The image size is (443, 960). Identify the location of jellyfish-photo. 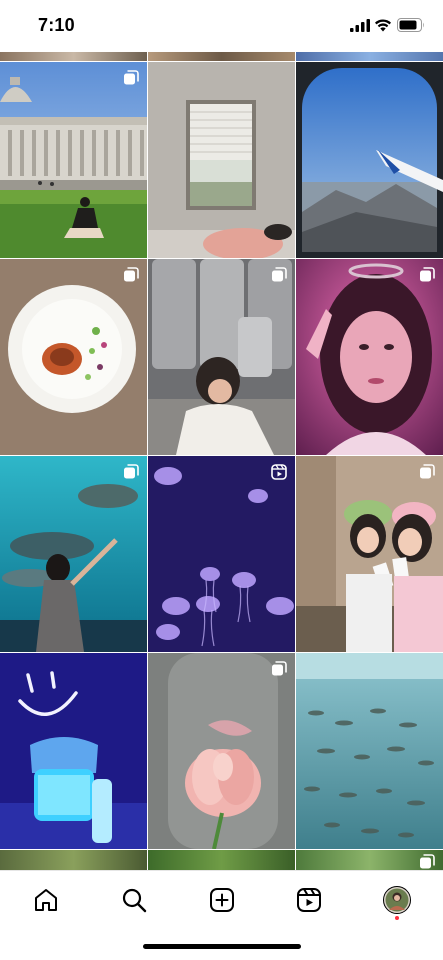
(221, 554).